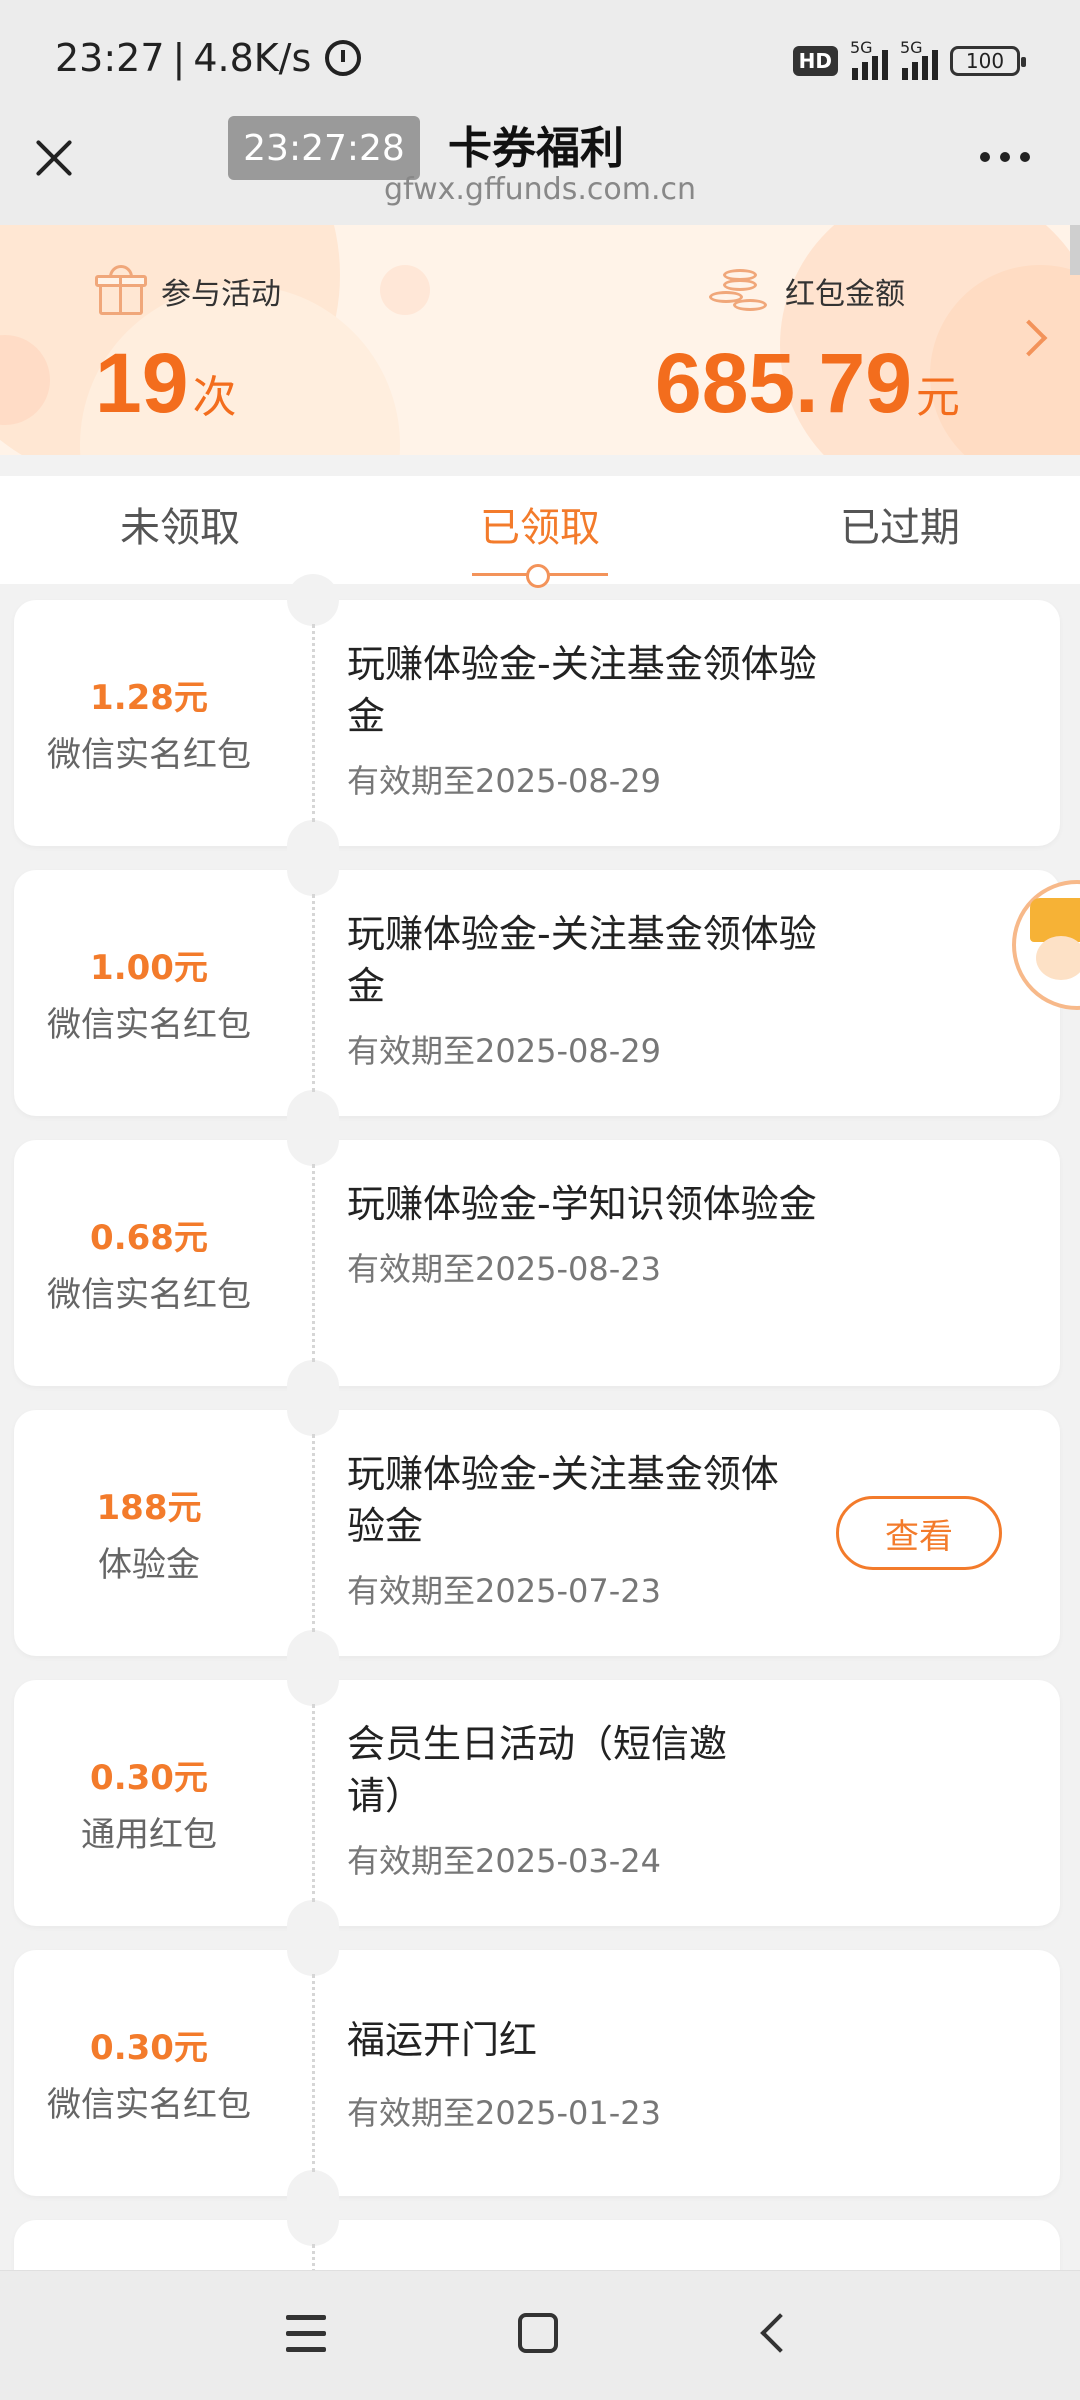  I want to click on signal-icon-sim1: 5G, so click(869, 59).